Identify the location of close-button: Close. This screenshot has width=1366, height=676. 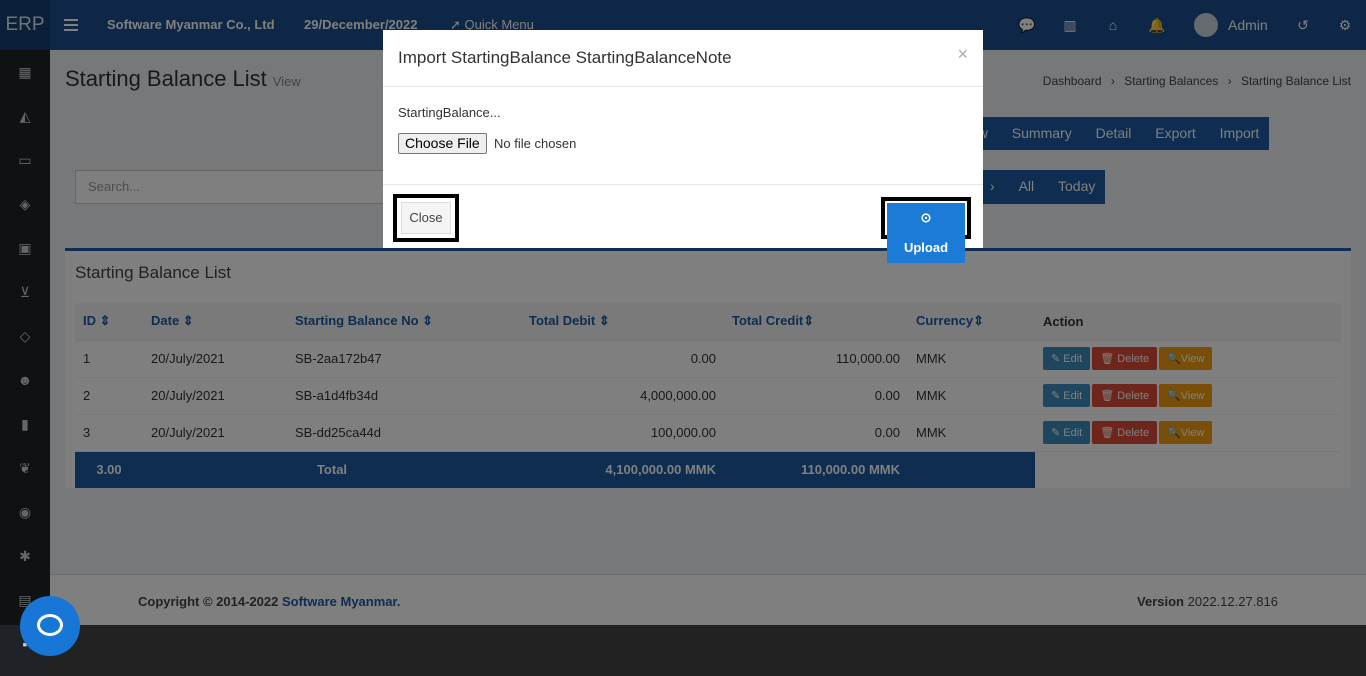
(426, 218).